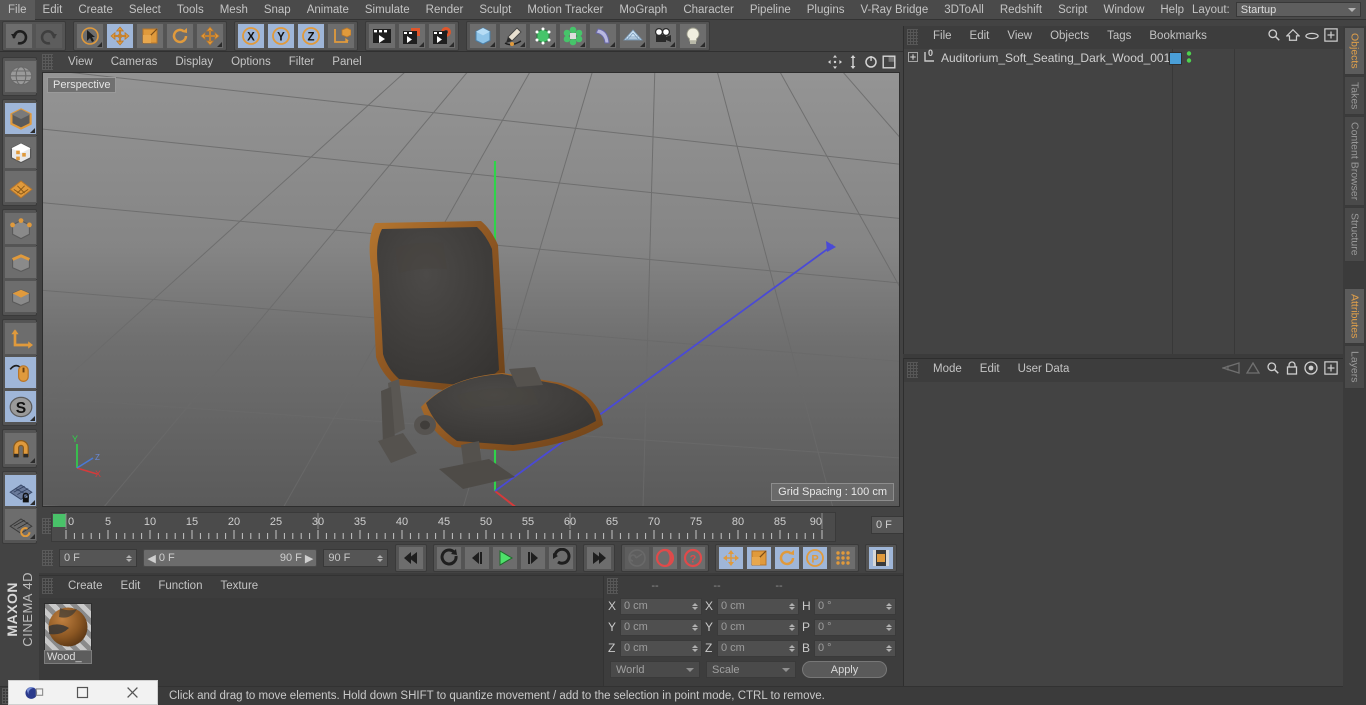 The width and height of the screenshot is (1366, 705). What do you see at coordinates (68, 633) in the screenshot?
I see `material-item: Wood_` at bounding box center [68, 633].